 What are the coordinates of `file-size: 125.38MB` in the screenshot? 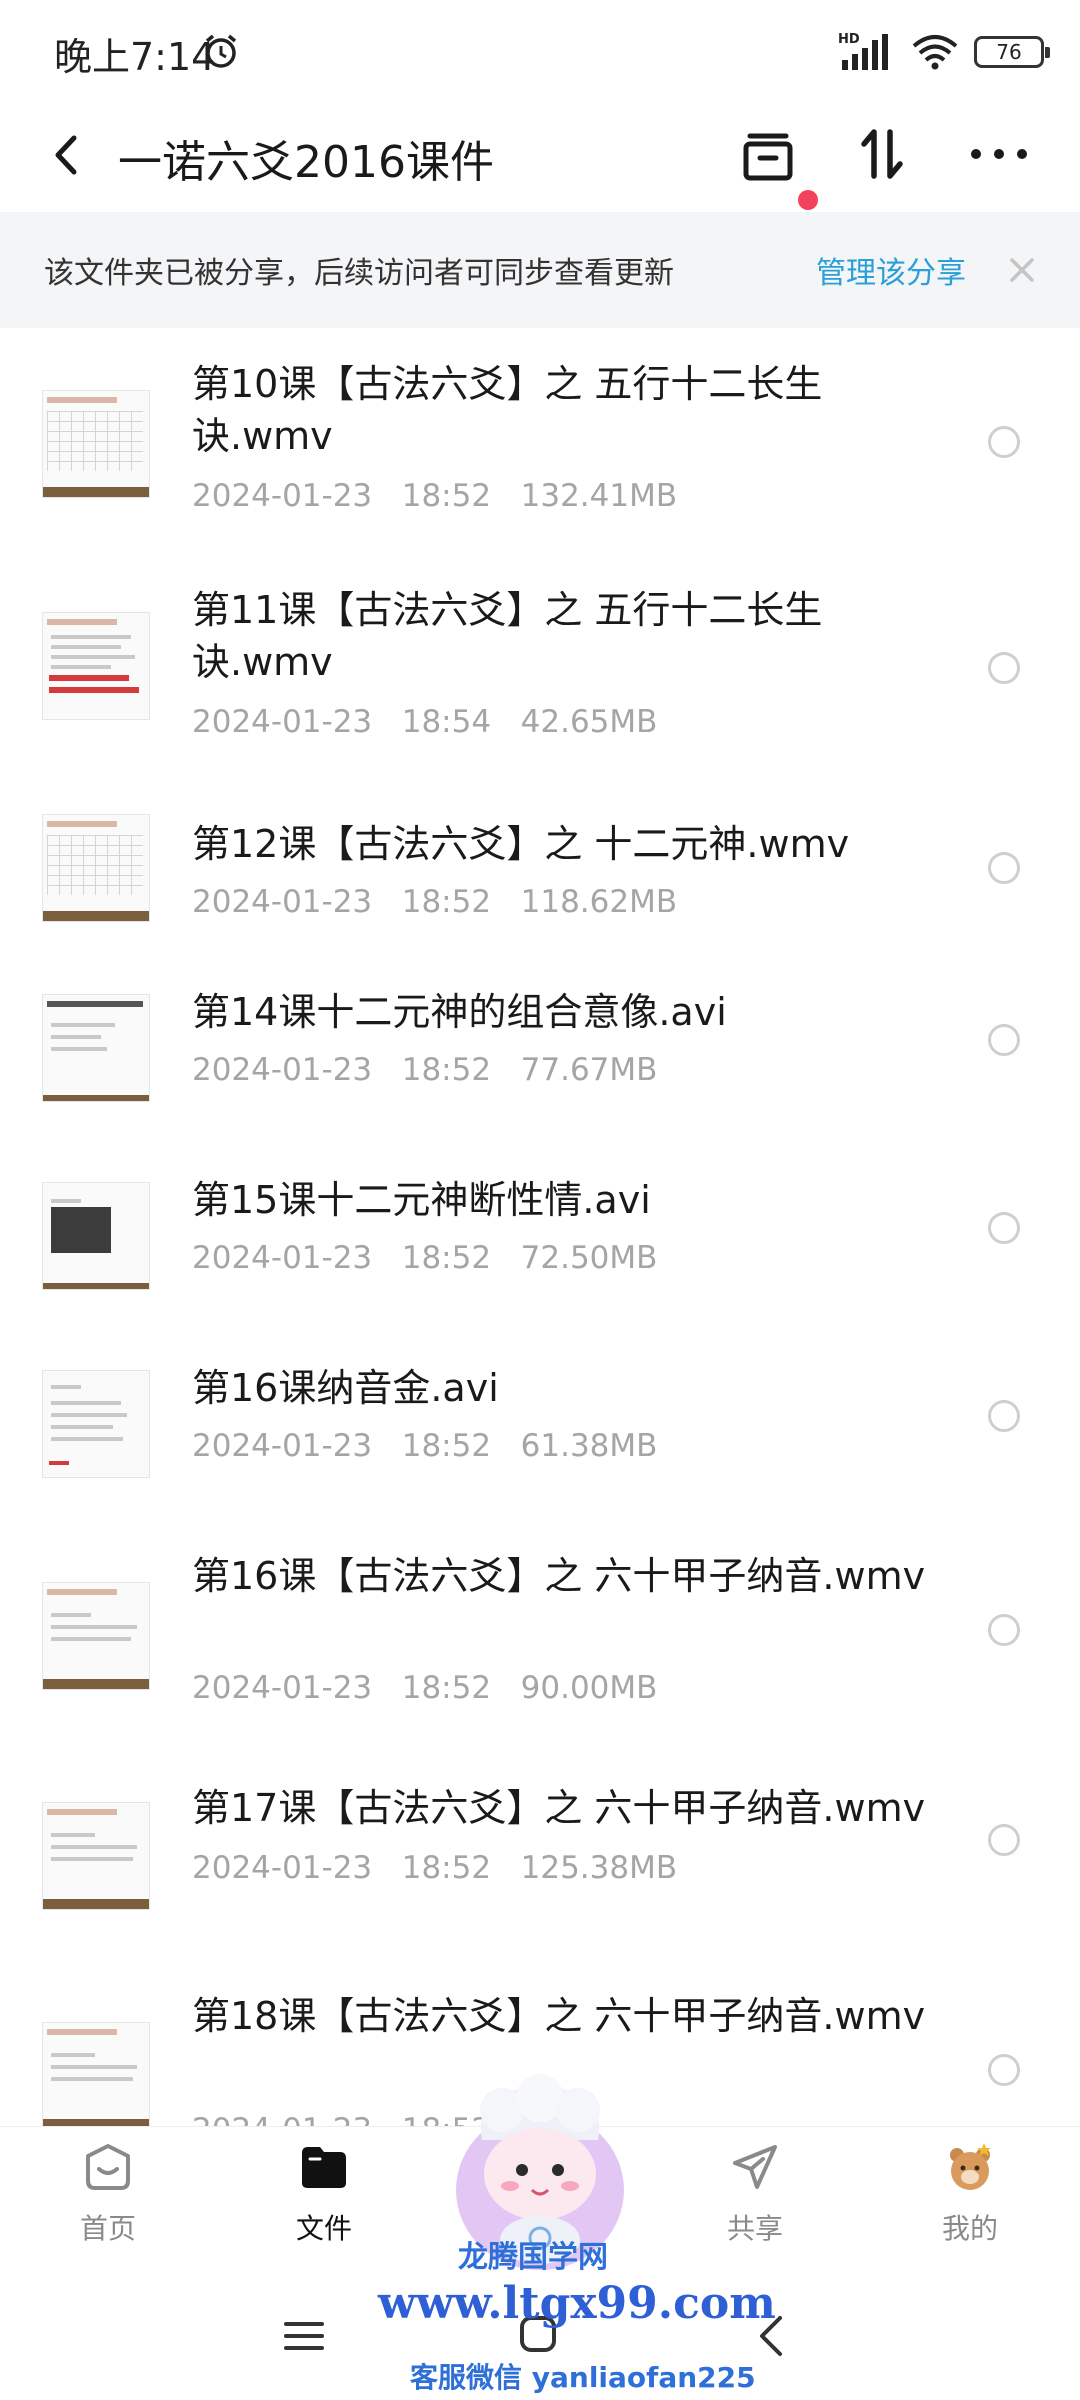 It's located at (599, 1868).